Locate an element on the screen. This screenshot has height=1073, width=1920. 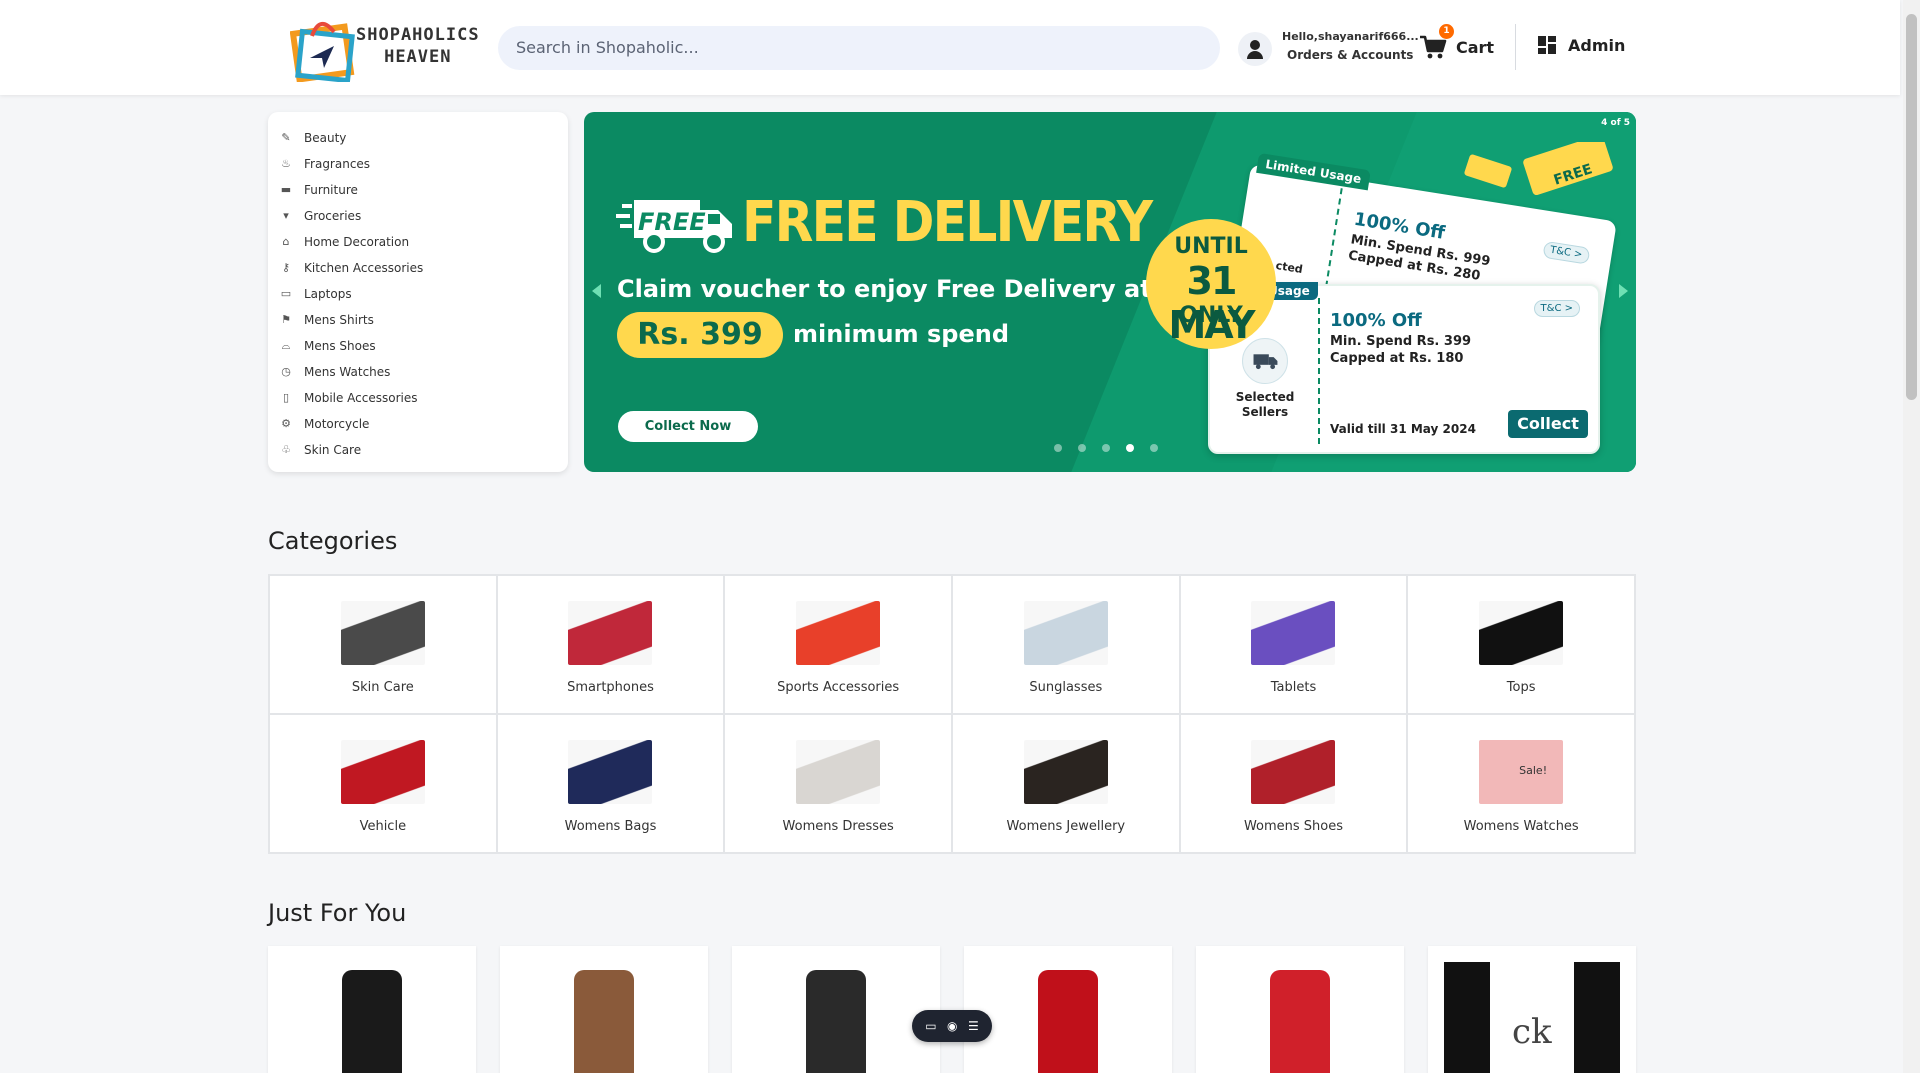
sidebar-item: ⌓ Mens Shoes is located at coordinates (418, 346).